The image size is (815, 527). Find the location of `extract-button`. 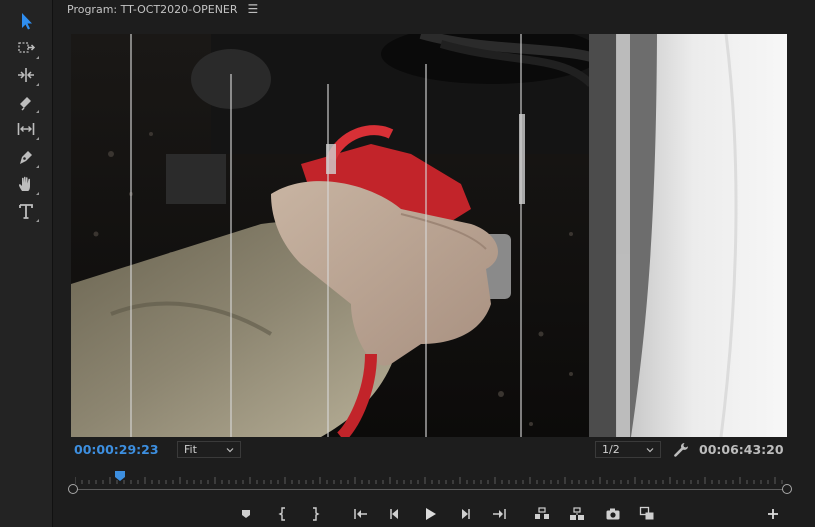

extract-button is located at coordinates (577, 514).